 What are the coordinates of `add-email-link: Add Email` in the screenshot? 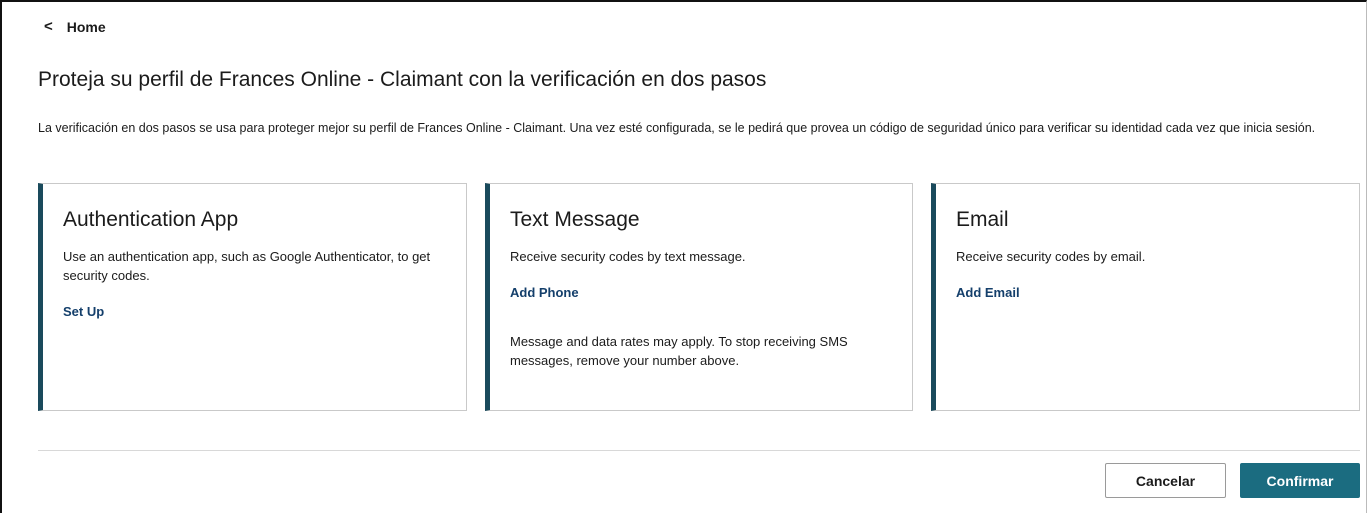 It's located at (988, 292).